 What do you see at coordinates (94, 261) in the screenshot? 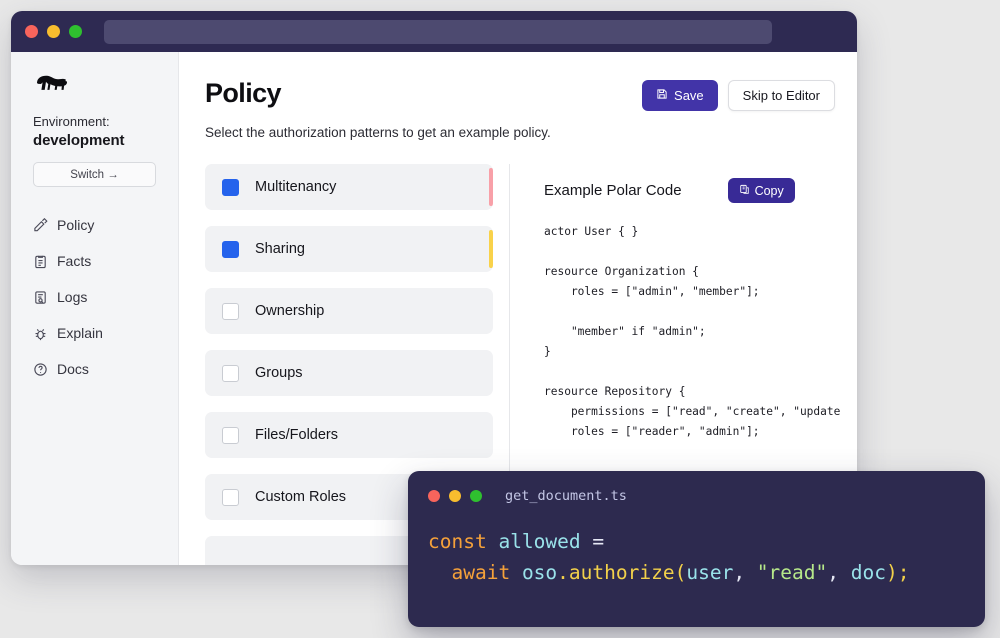
I see `sidebar-item-facts: Facts` at bounding box center [94, 261].